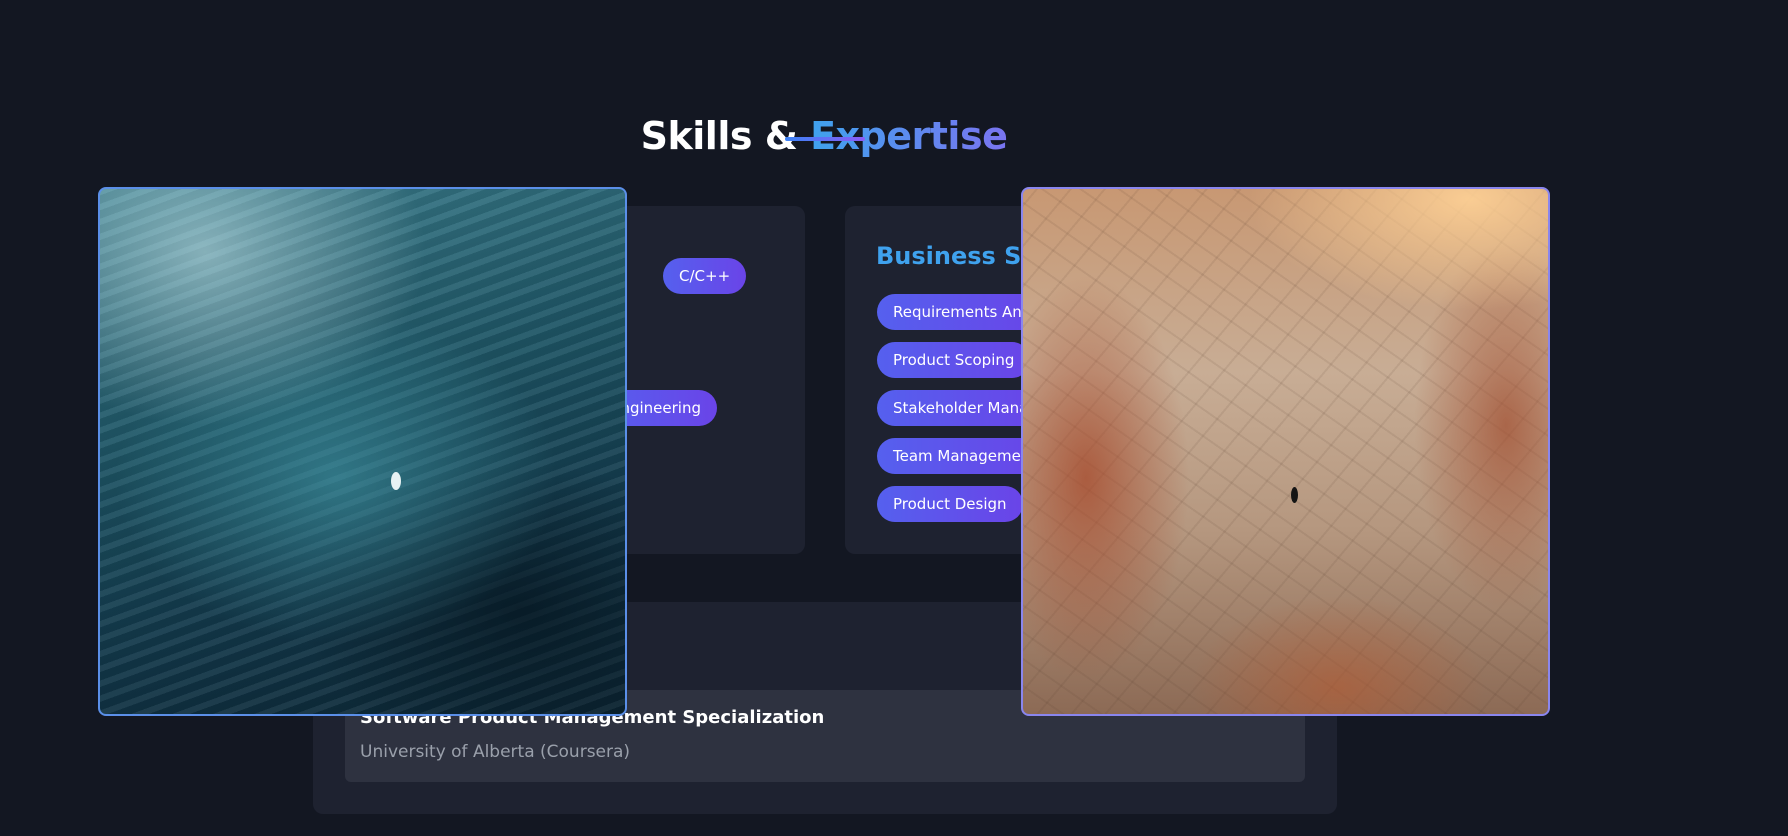 The height and width of the screenshot is (836, 1788). What do you see at coordinates (825, 139) in the screenshot?
I see `title-underline` at bounding box center [825, 139].